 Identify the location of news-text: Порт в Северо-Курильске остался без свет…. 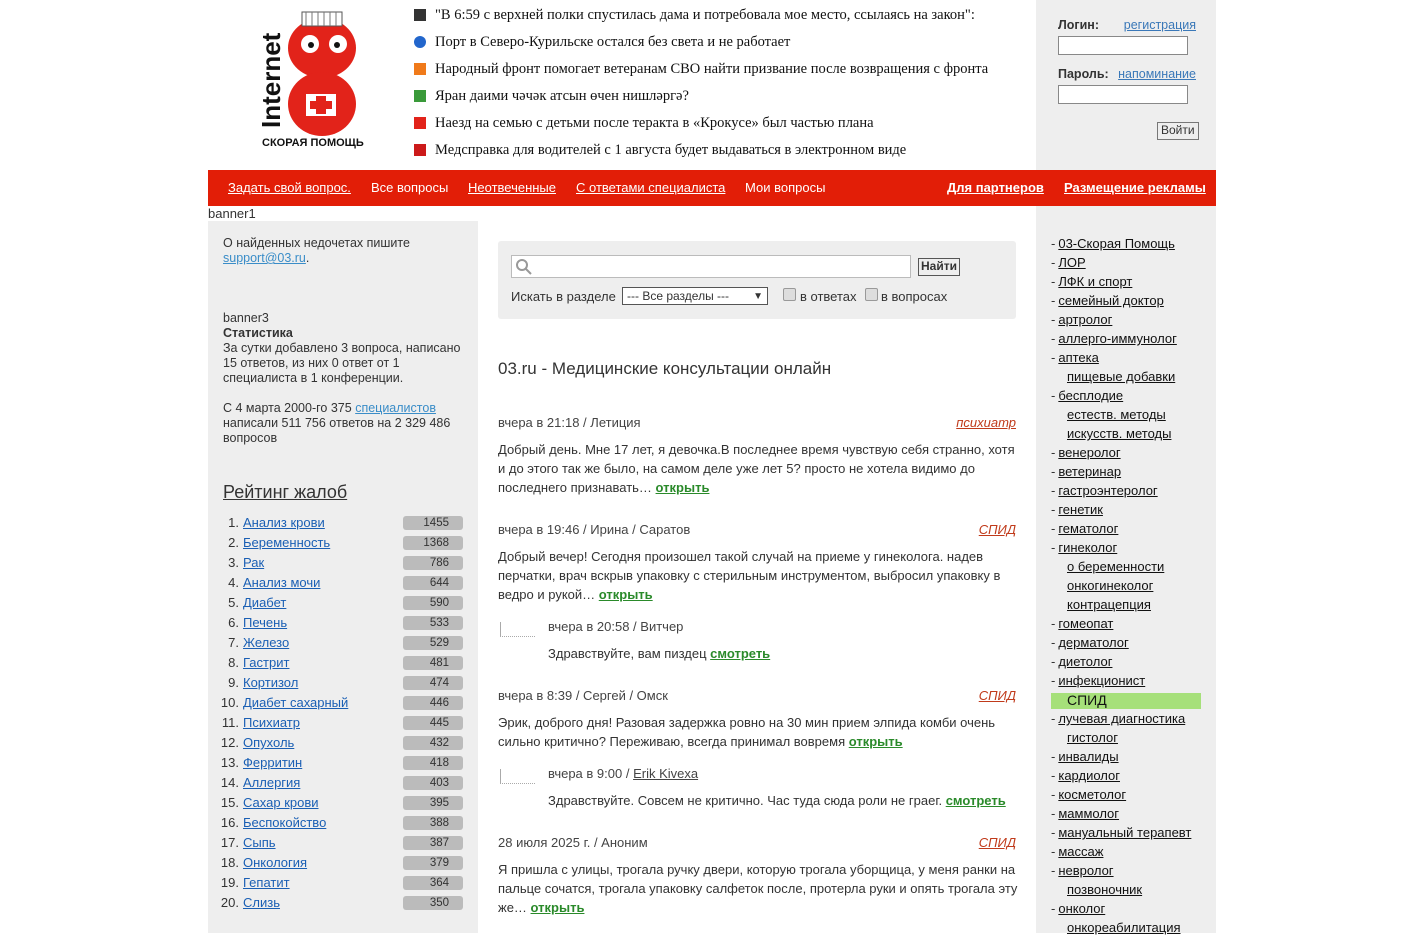
(612, 42).